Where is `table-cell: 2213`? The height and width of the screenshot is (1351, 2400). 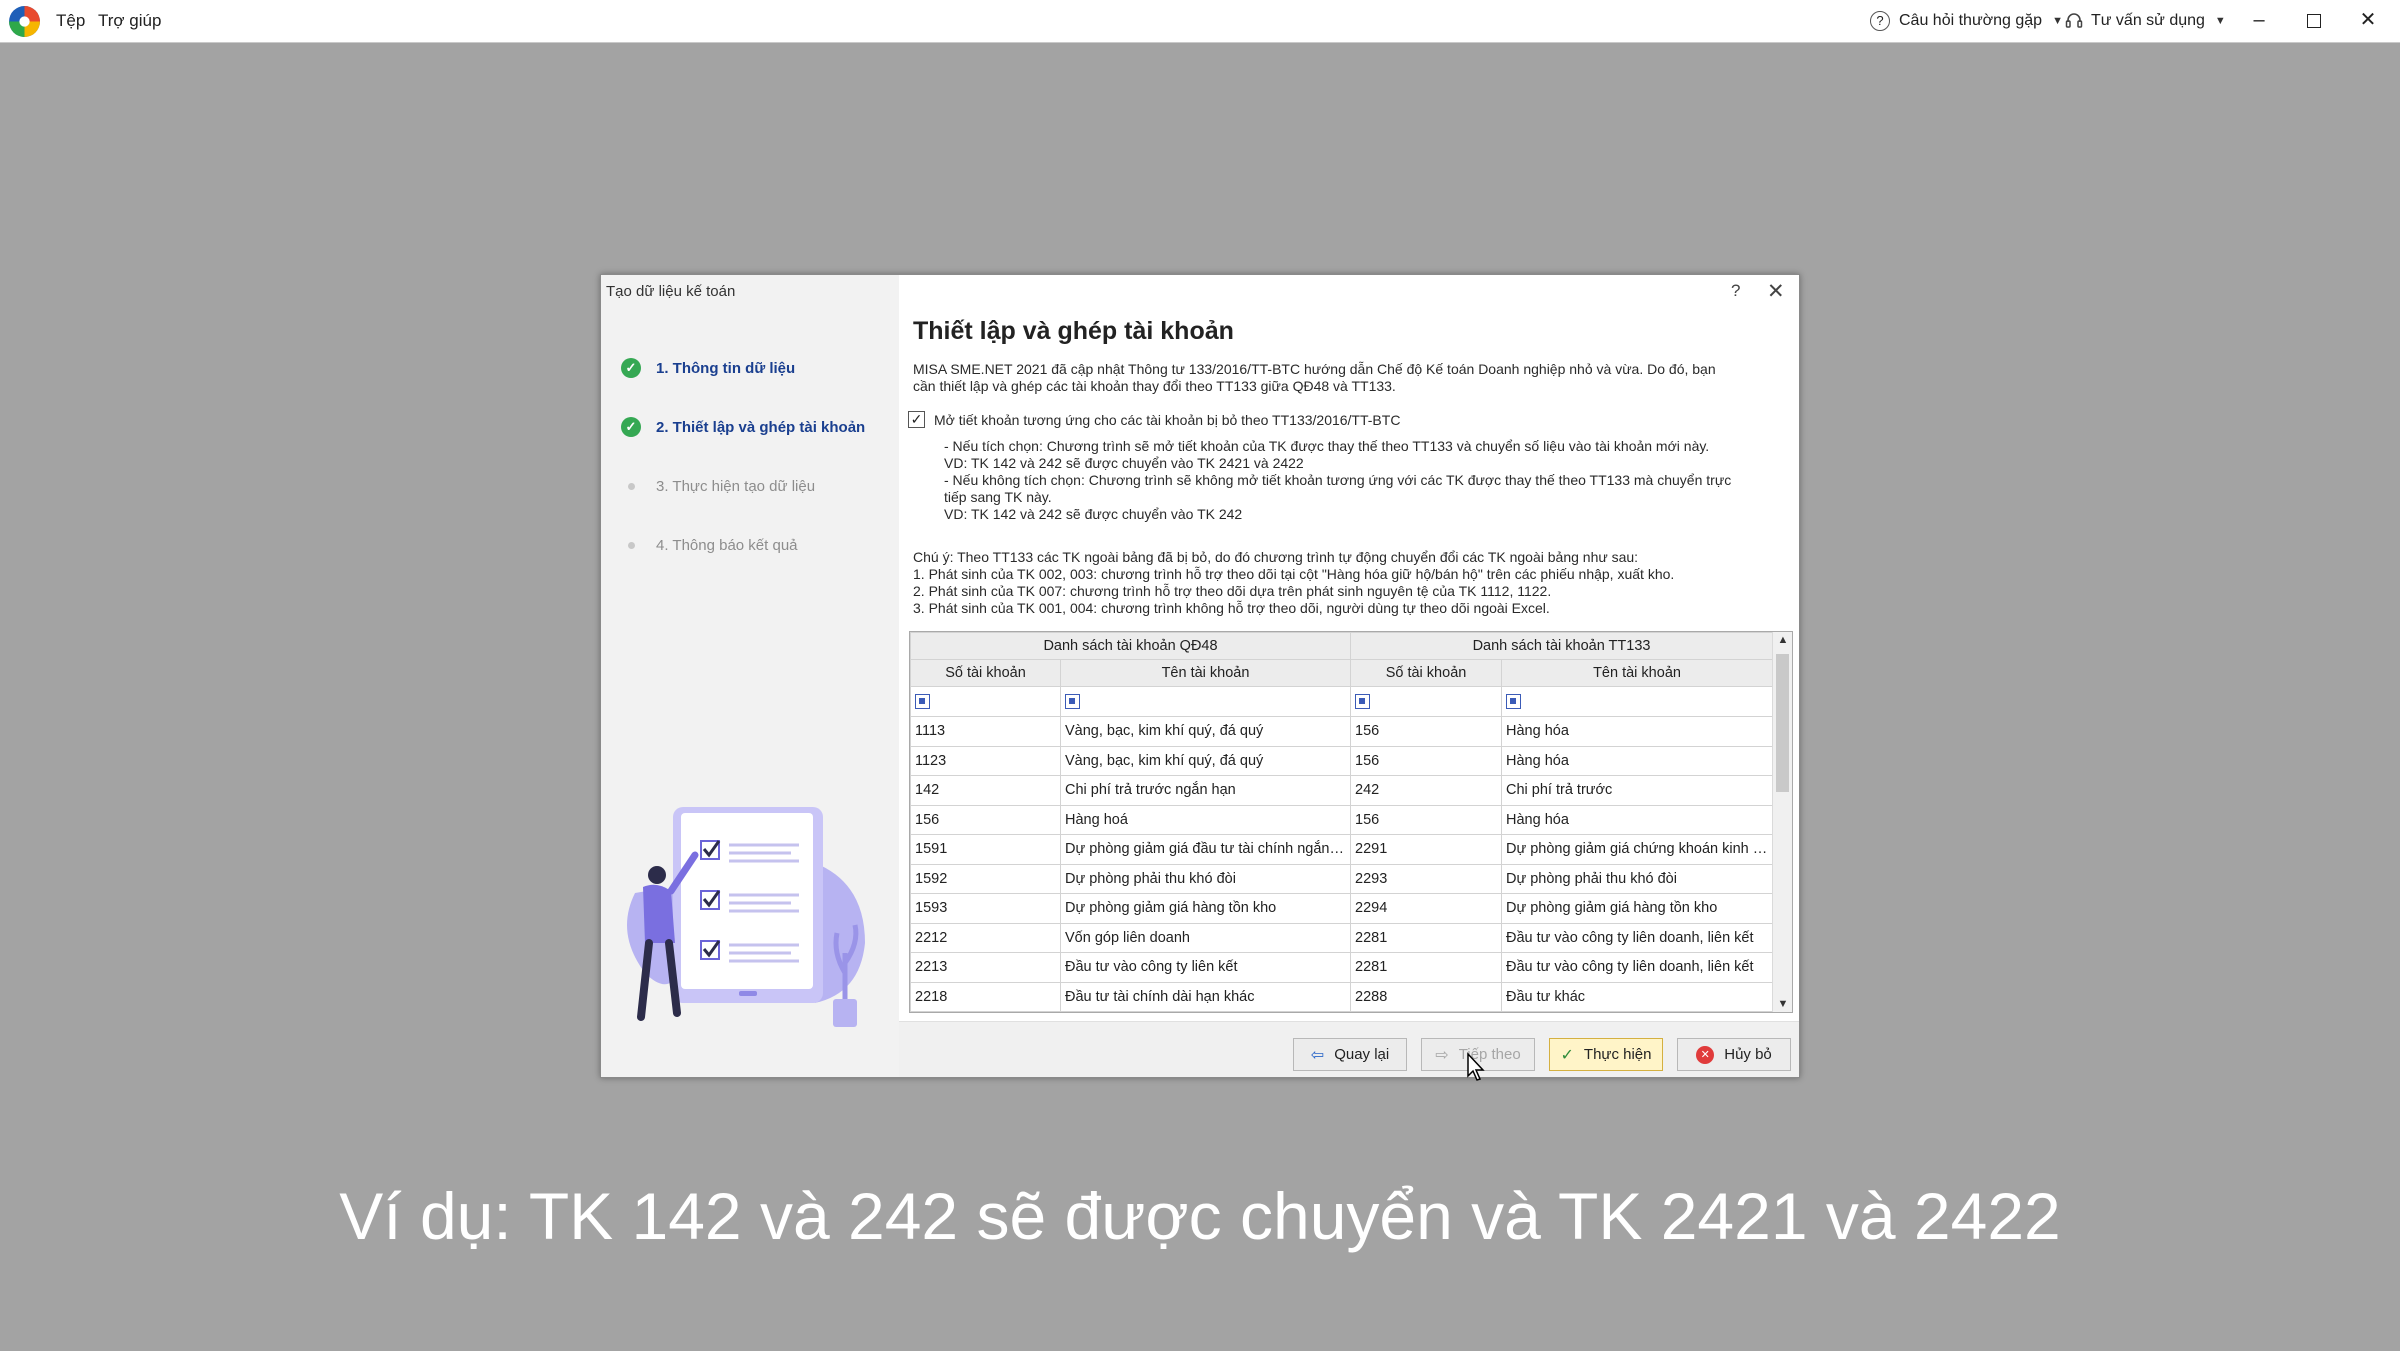 table-cell: 2213 is located at coordinates (985, 967).